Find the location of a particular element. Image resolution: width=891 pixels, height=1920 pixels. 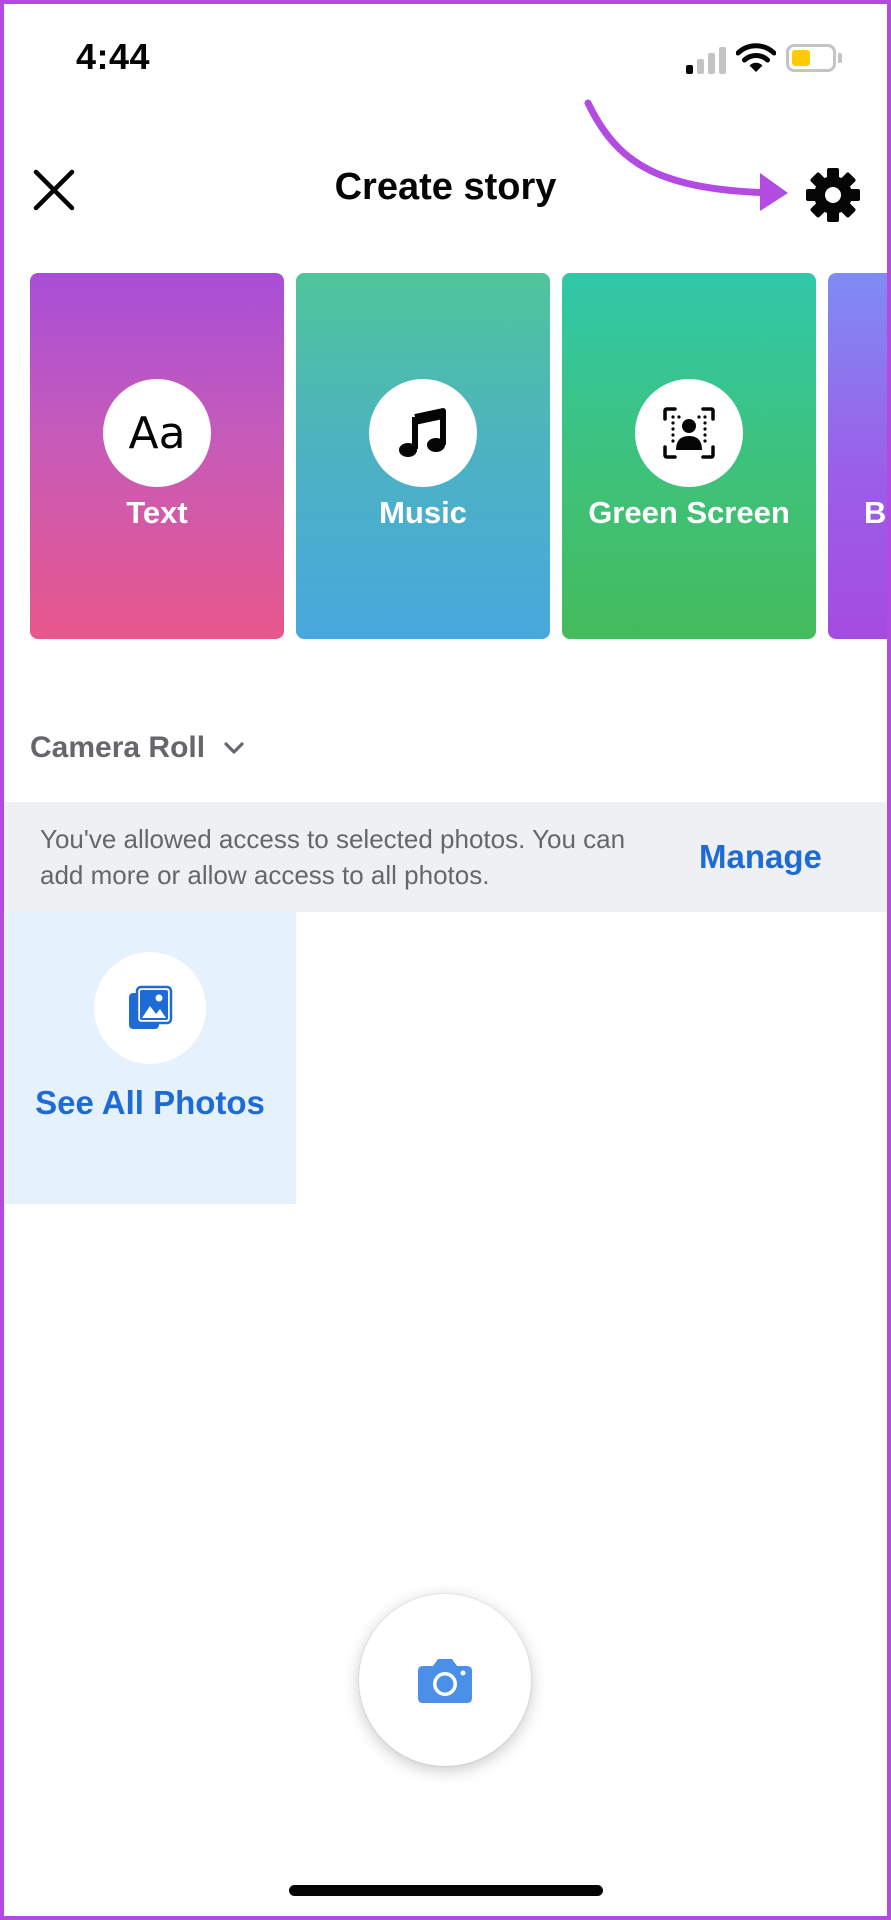

gear-icon is located at coordinates (833, 195).